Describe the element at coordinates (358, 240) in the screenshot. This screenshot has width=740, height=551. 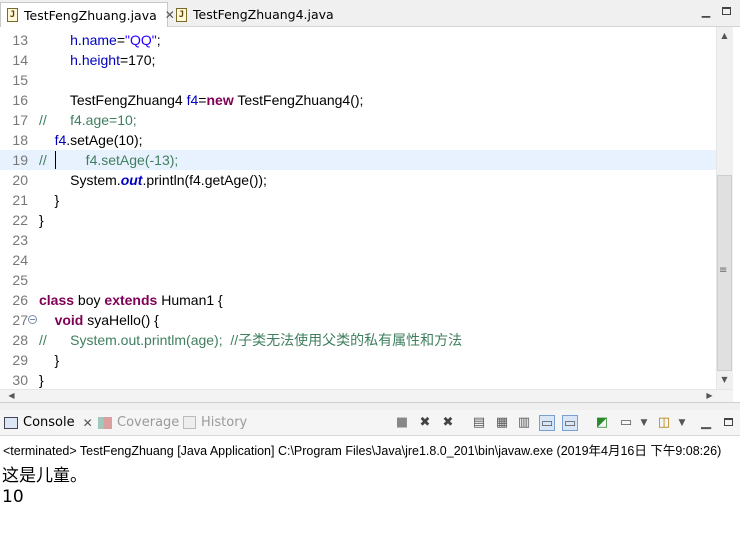
I see `code-line: 23` at that location.